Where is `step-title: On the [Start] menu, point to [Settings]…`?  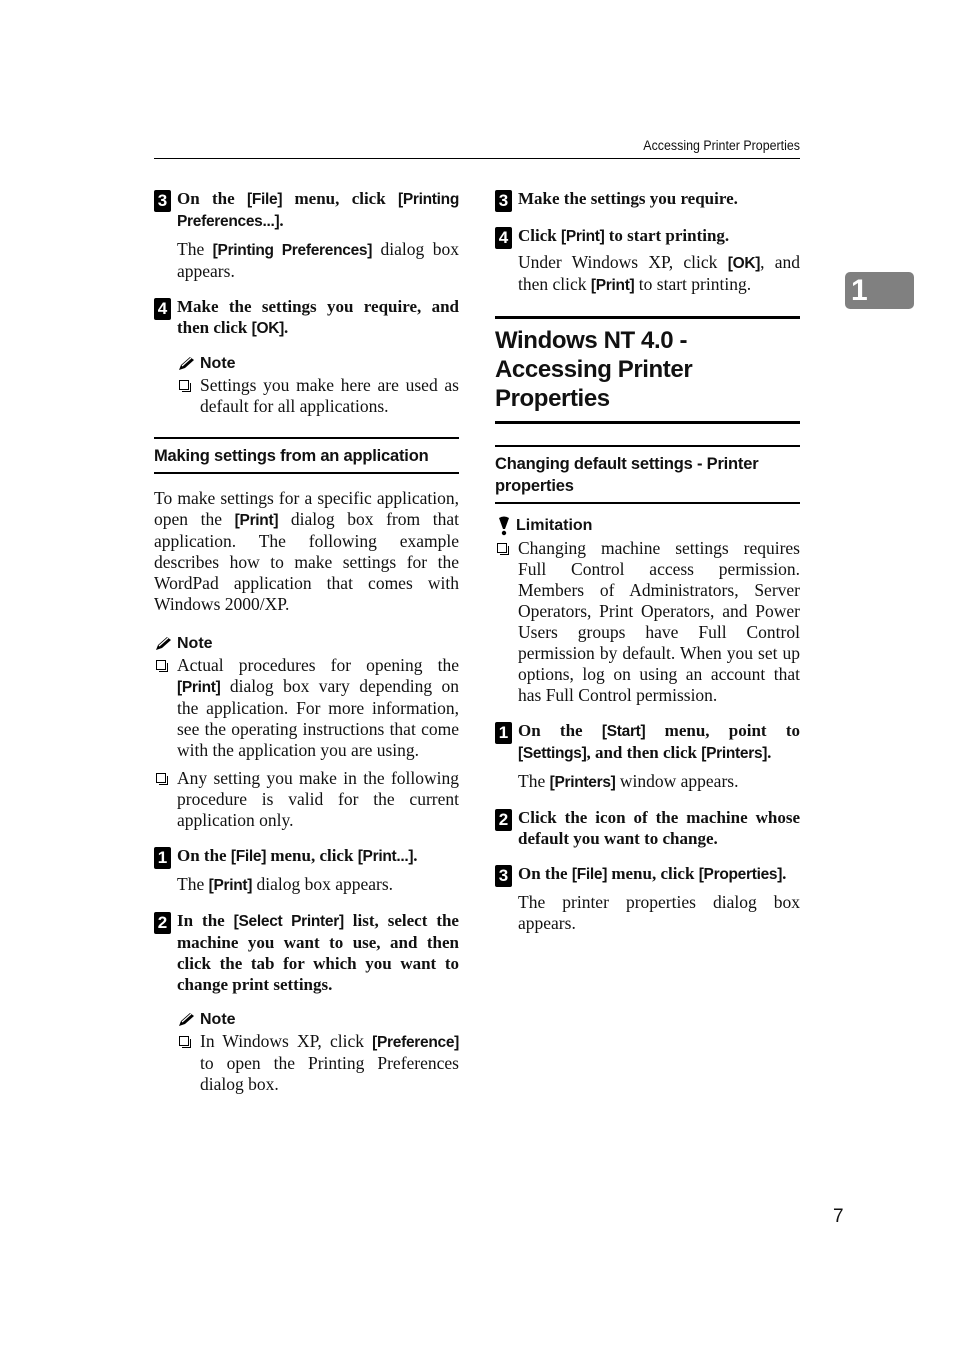
step-title: On the [Start] menu, point to [Settings]… is located at coordinates (659, 742).